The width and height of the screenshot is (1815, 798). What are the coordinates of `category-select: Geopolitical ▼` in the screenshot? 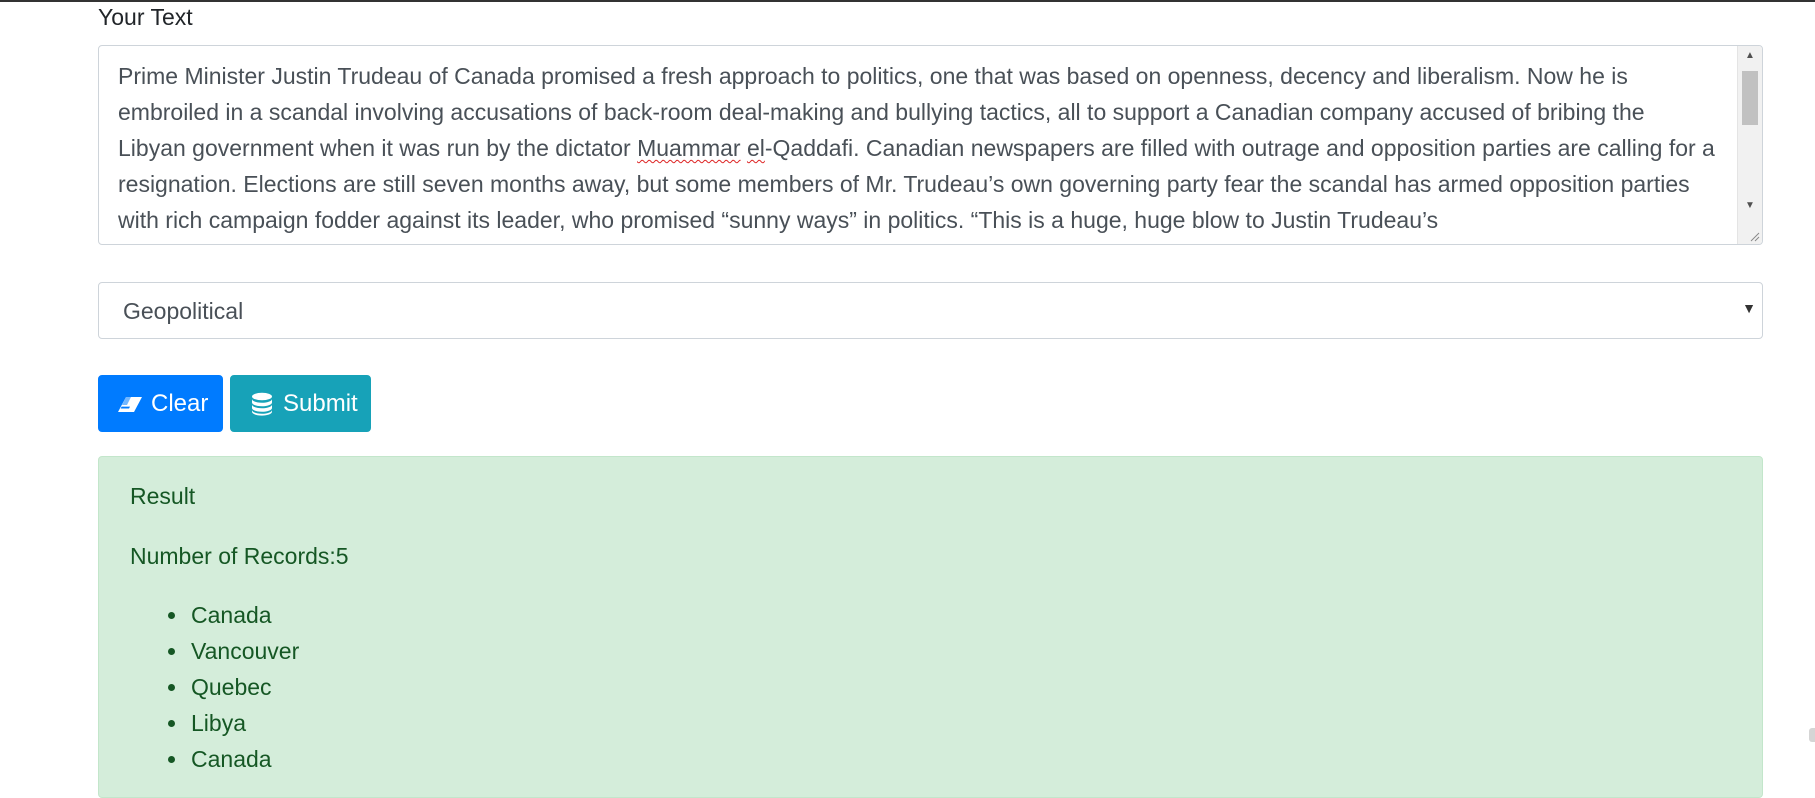 It's located at (930, 310).